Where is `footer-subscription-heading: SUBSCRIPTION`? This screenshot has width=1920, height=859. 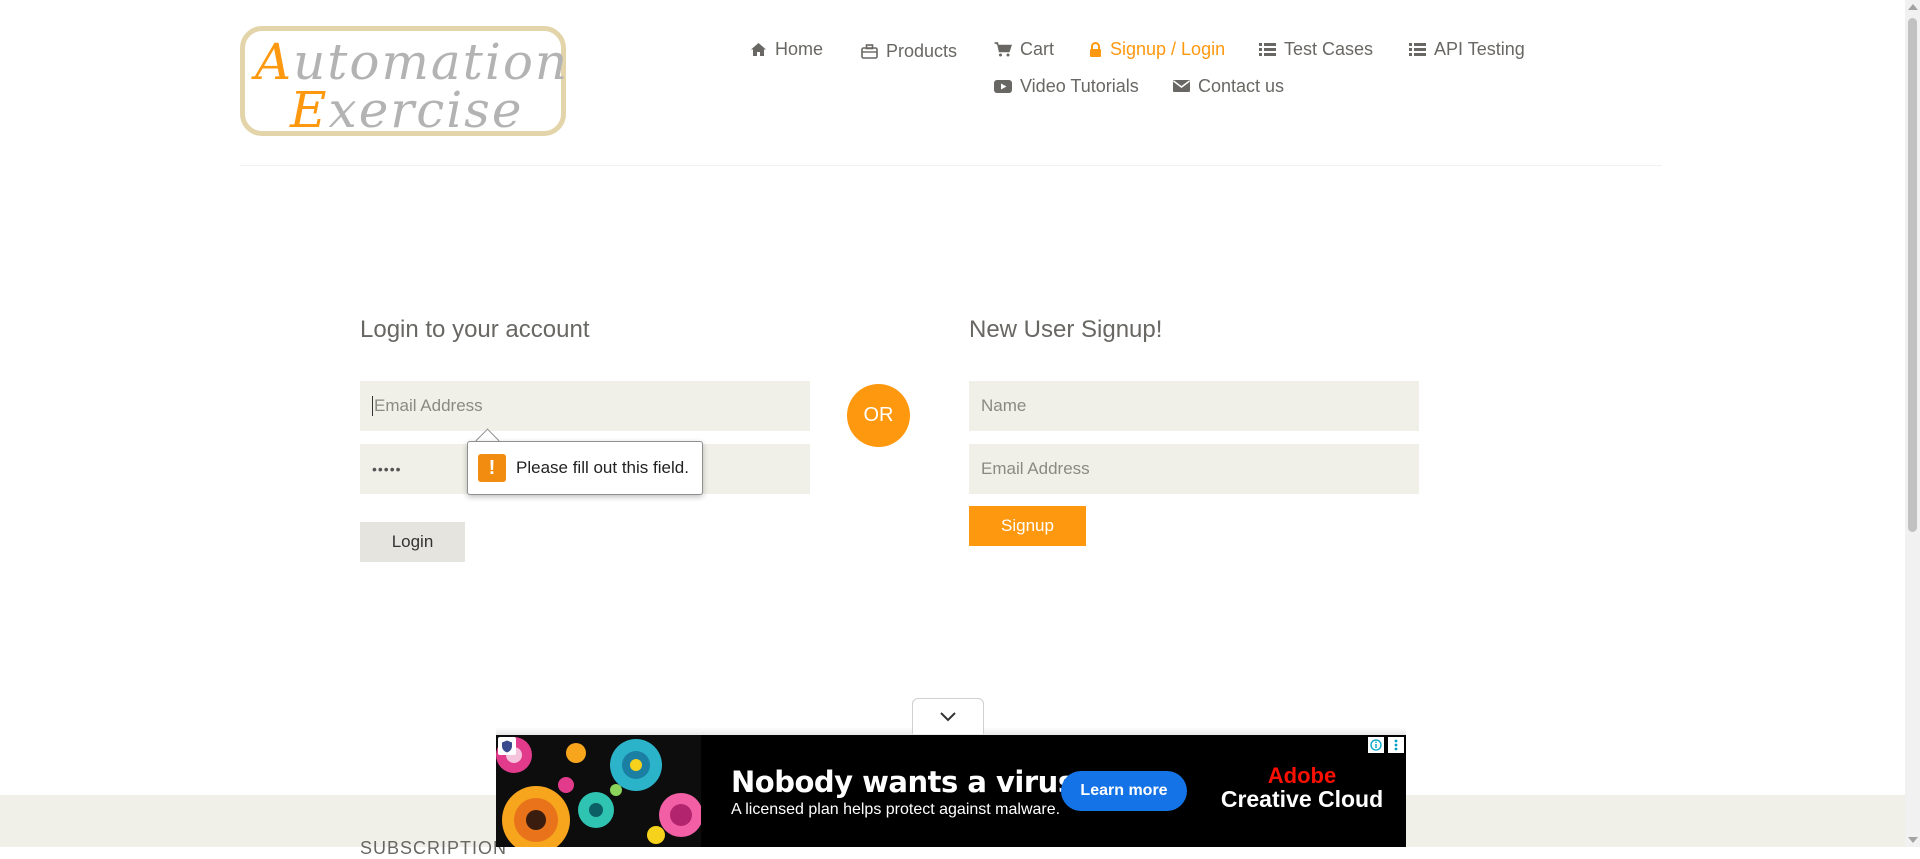
footer-subscription-heading: SUBSCRIPTION is located at coordinates (434, 848).